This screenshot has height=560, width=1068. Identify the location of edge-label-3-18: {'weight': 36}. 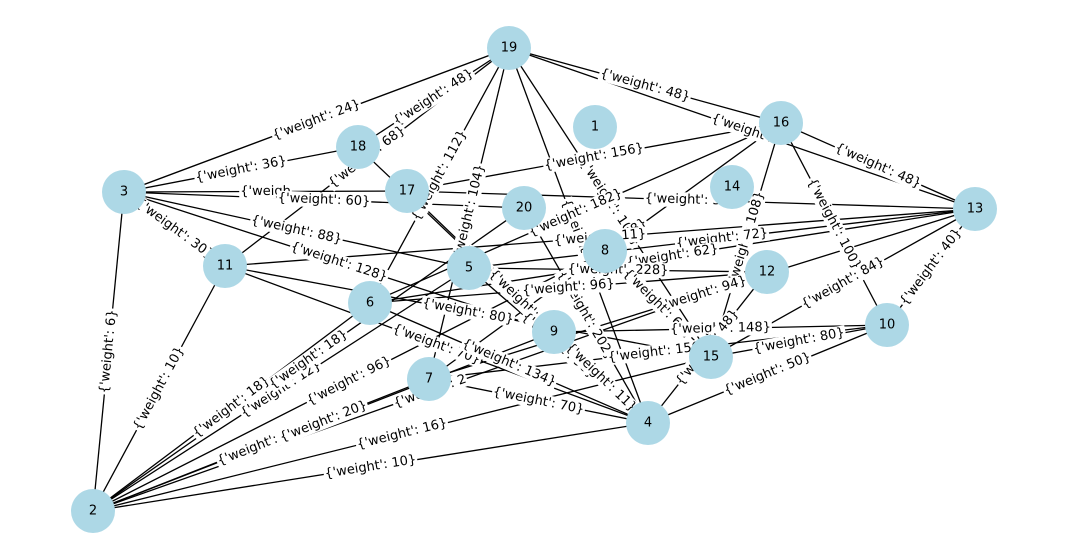
(241, 169).